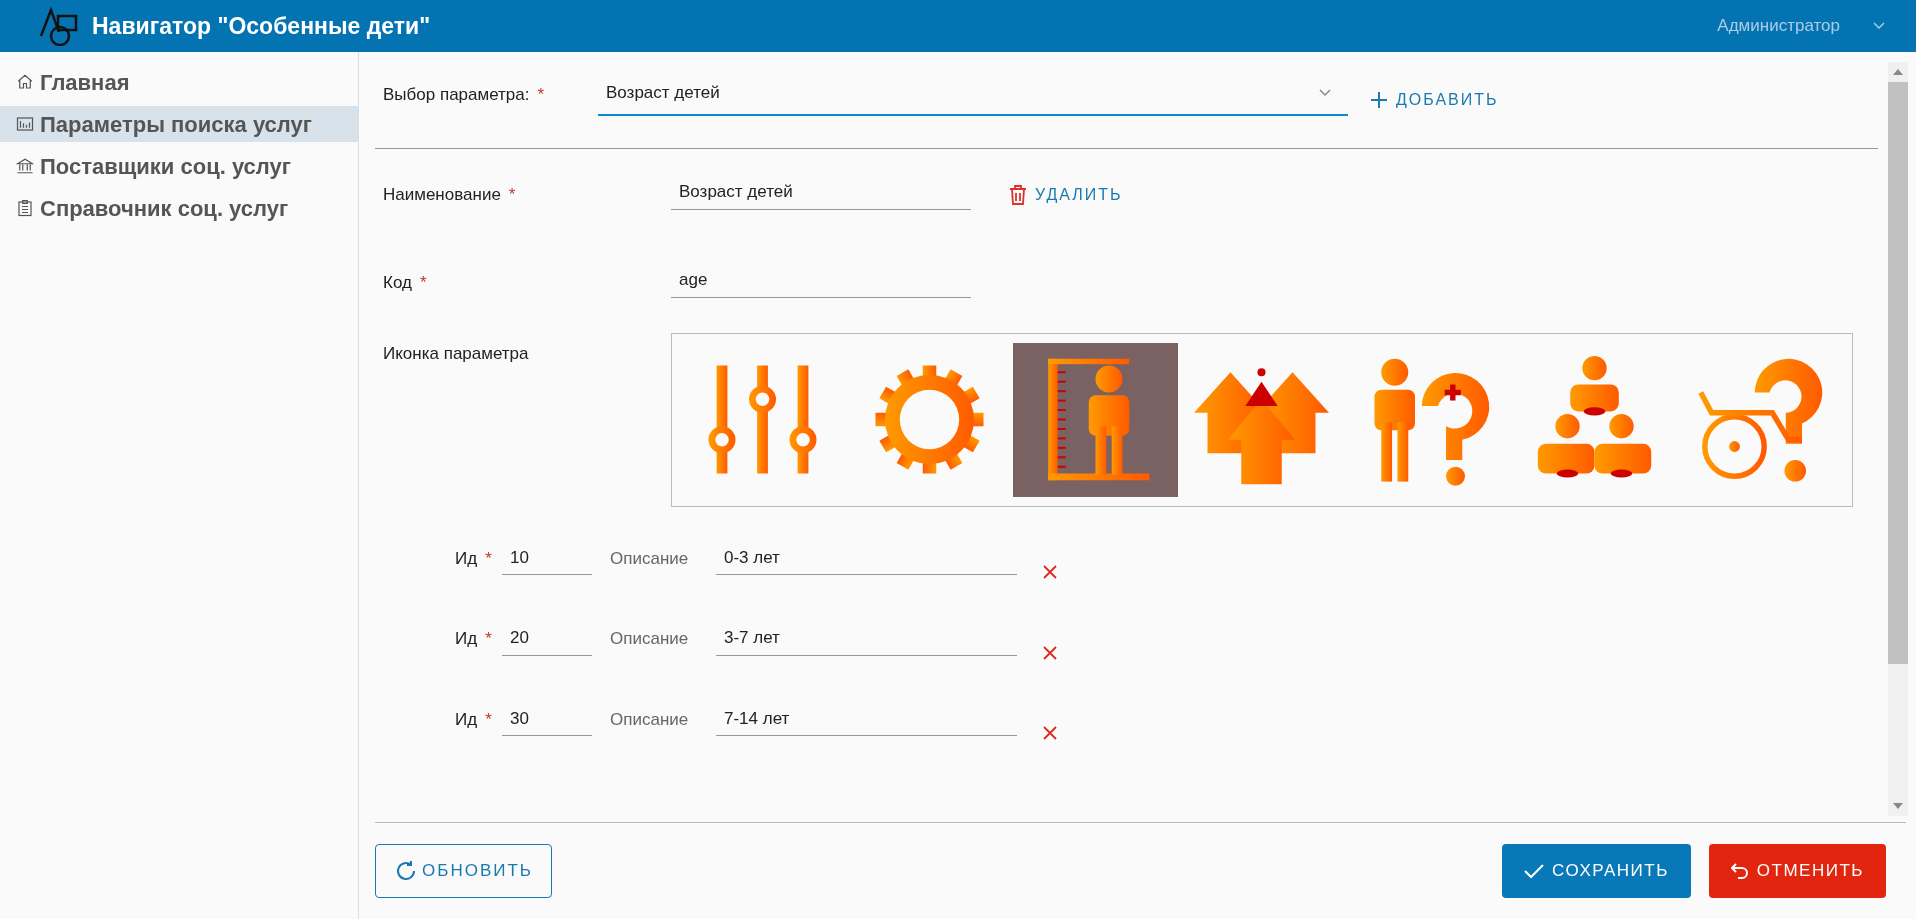 The image size is (1916, 919). I want to click on shapes-logo-icon, so click(59, 26).